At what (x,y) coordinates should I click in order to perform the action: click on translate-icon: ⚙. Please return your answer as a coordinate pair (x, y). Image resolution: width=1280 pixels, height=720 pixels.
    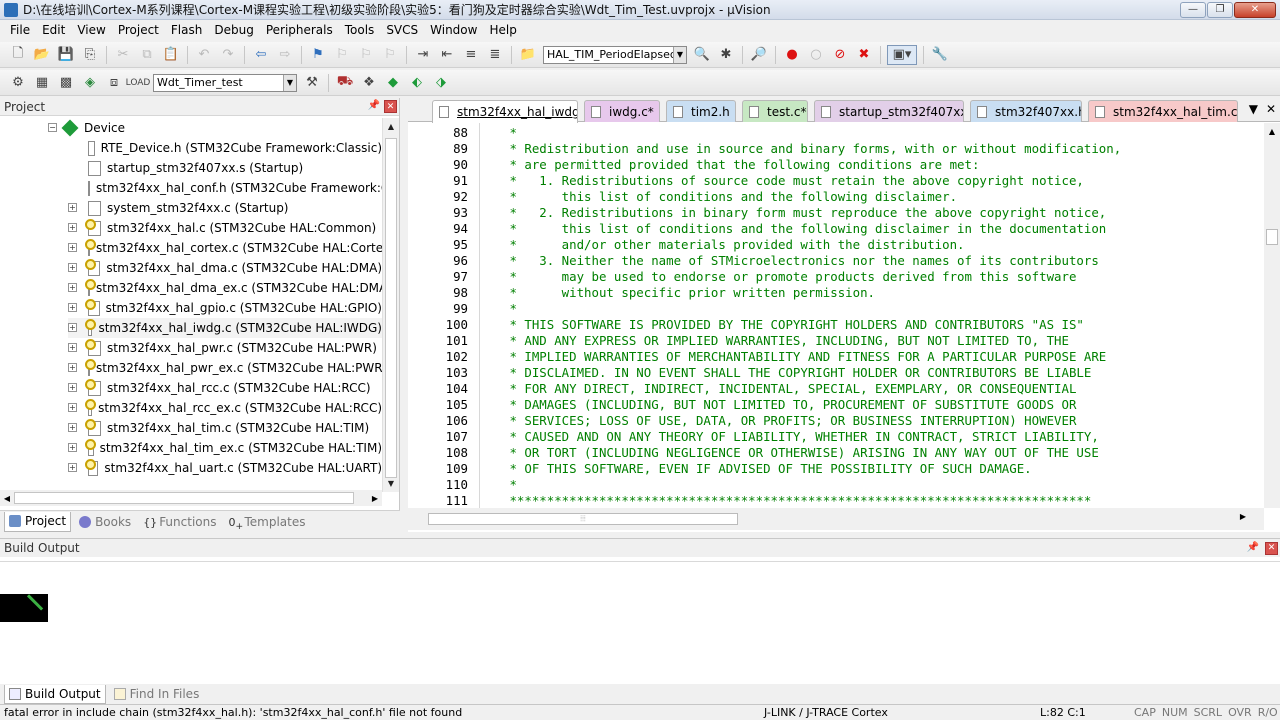
    Looking at the image, I should click on (18, 83).